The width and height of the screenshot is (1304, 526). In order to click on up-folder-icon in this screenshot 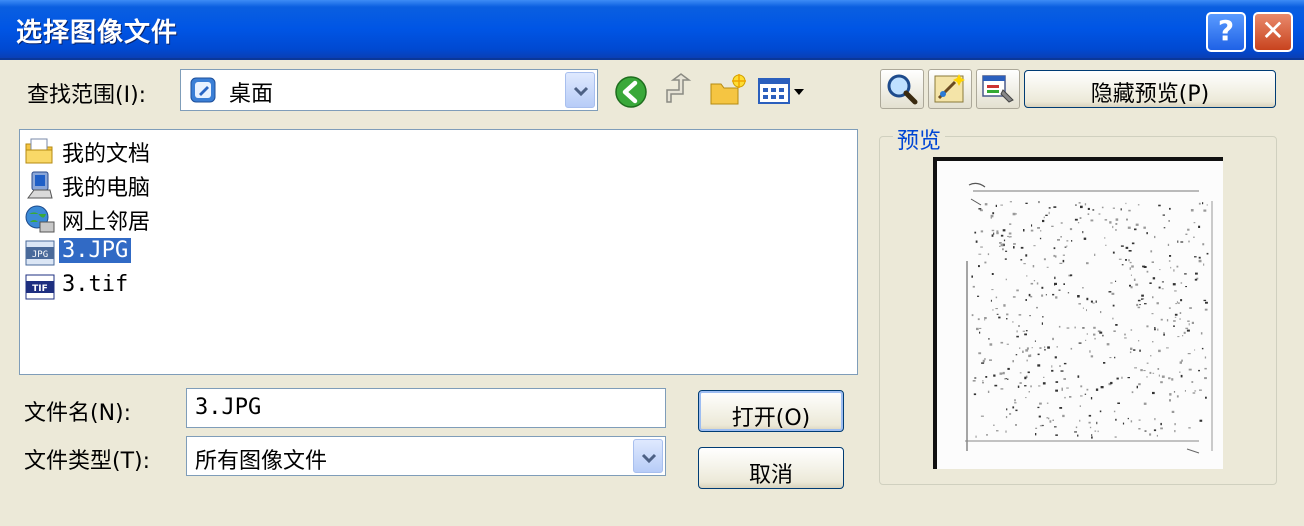, I will do `click(679, 90)`.